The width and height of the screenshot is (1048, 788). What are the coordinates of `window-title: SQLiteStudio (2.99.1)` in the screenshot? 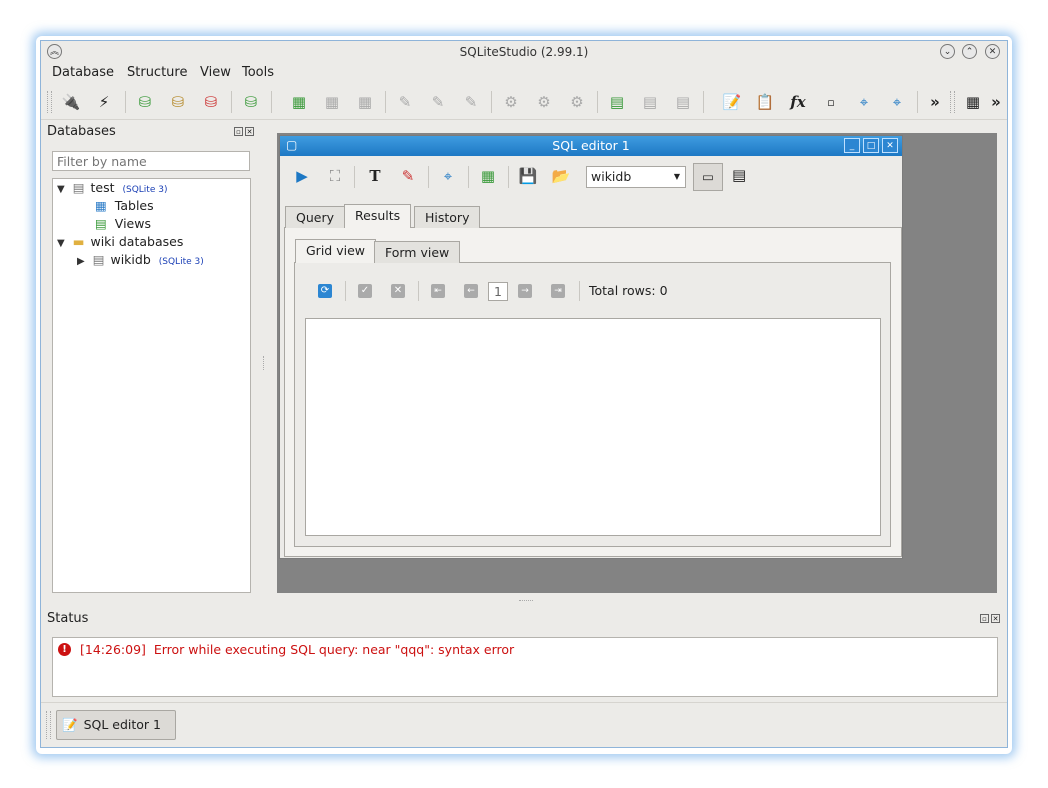 It's located at (524, 52).